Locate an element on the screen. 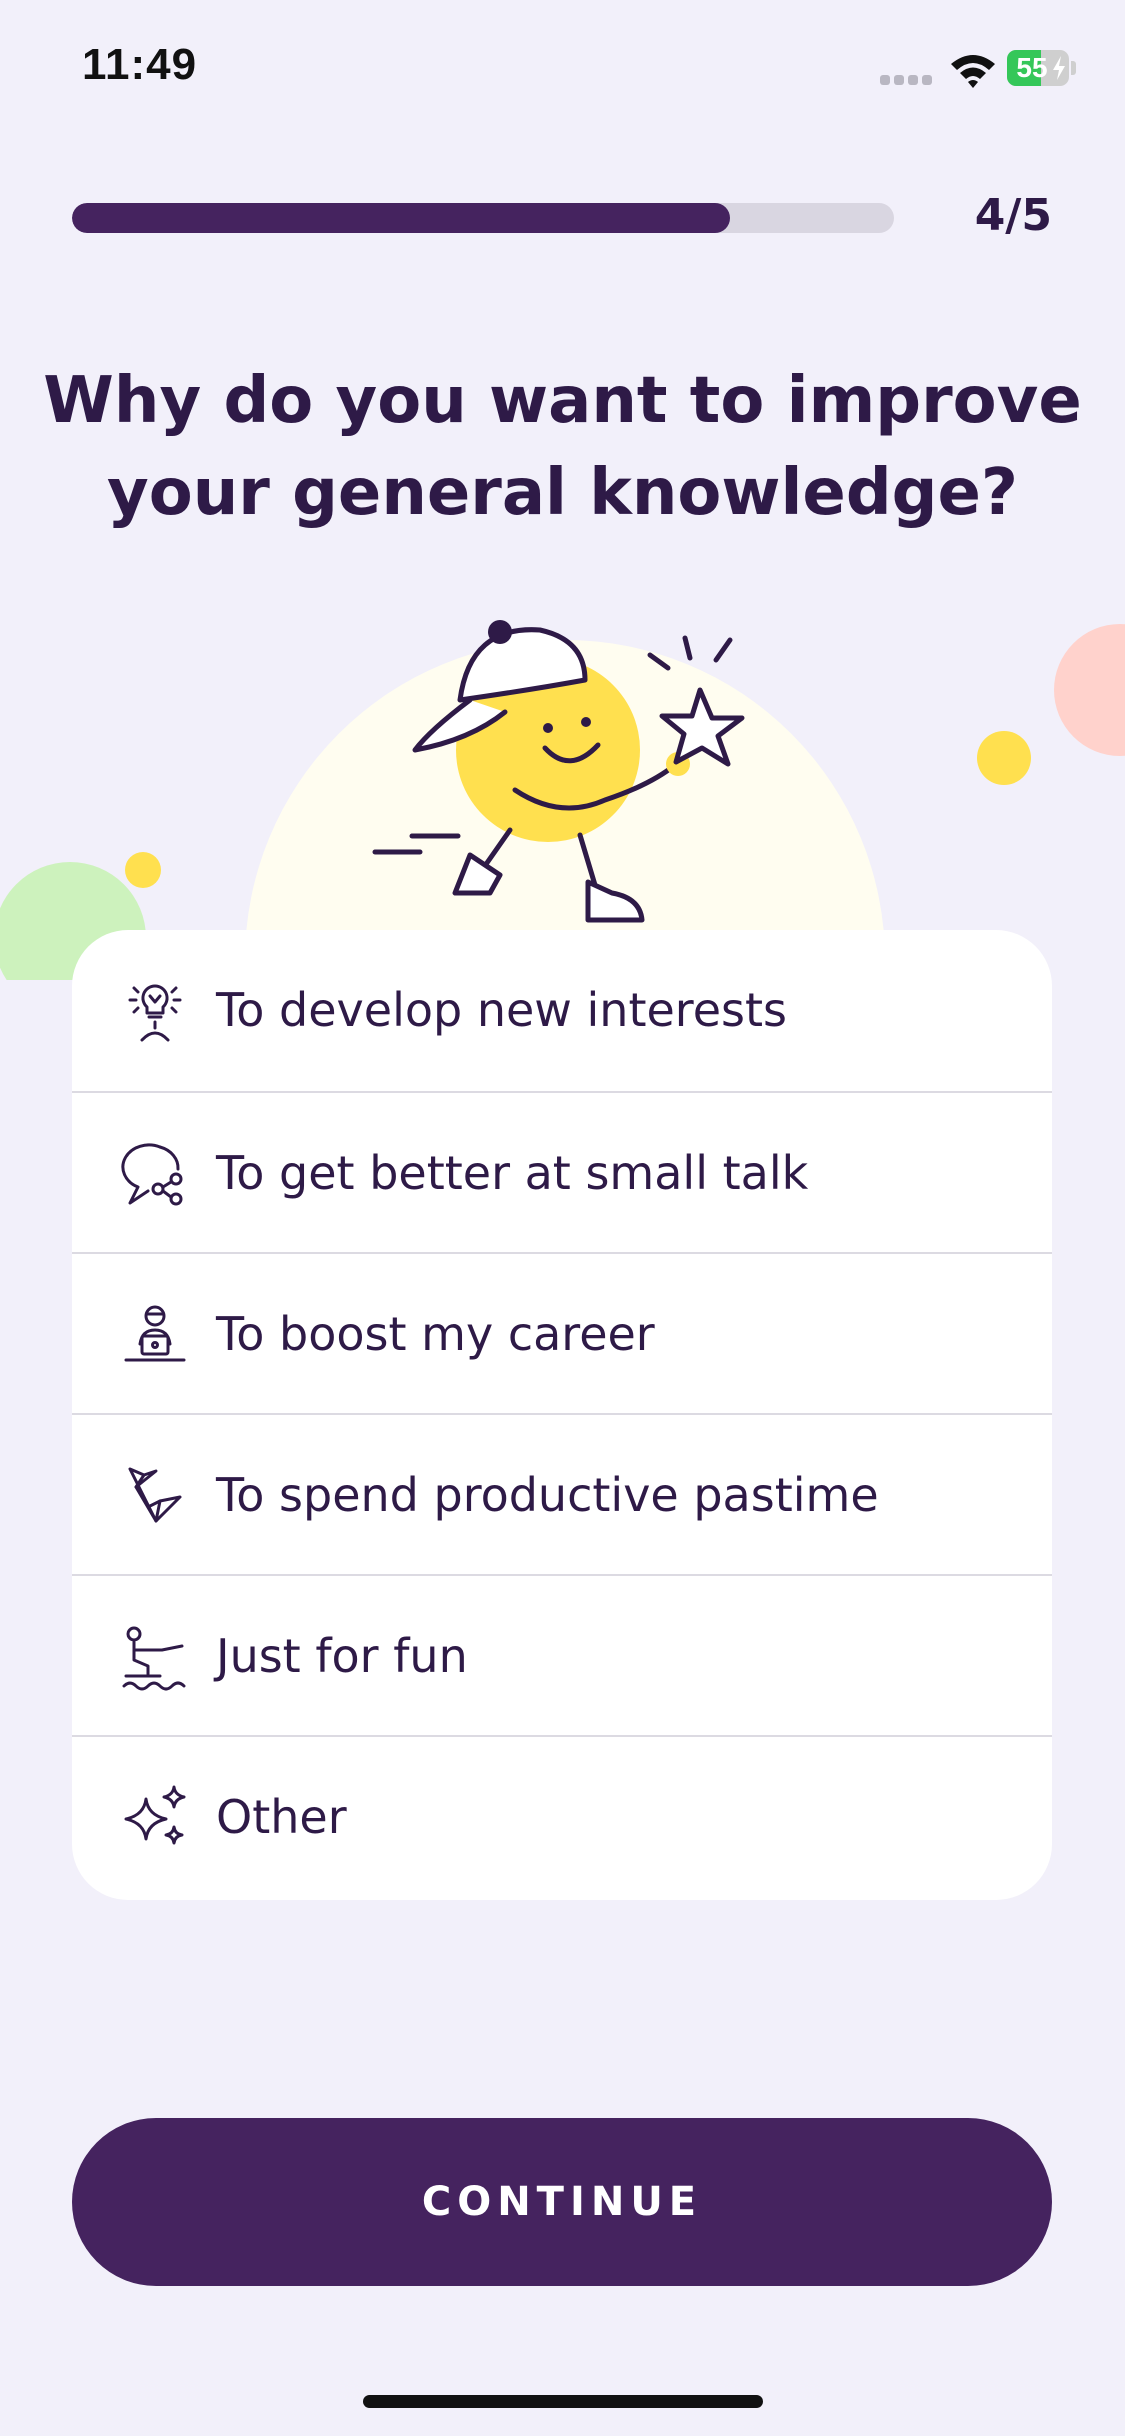 This screenshot has height=2436, width=1125. small-yellow-dot-right is located at coordinates (1004, 758).